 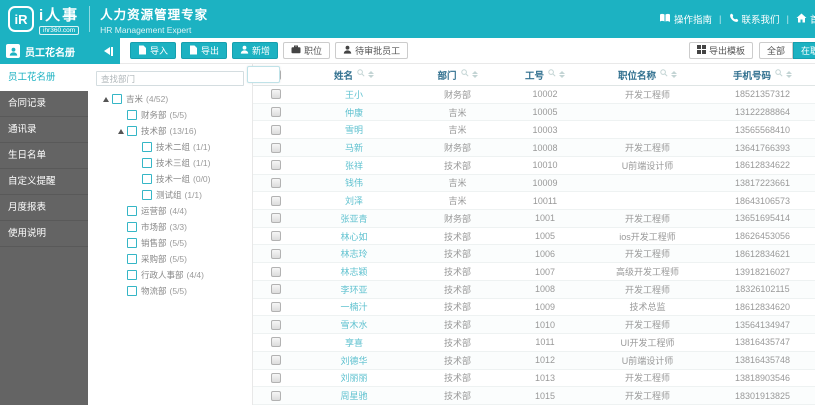 What do you see at coordinates (803, 50) in the screenshot?
I see `filter-active-button: 在职` at bounding box center [803, 50].